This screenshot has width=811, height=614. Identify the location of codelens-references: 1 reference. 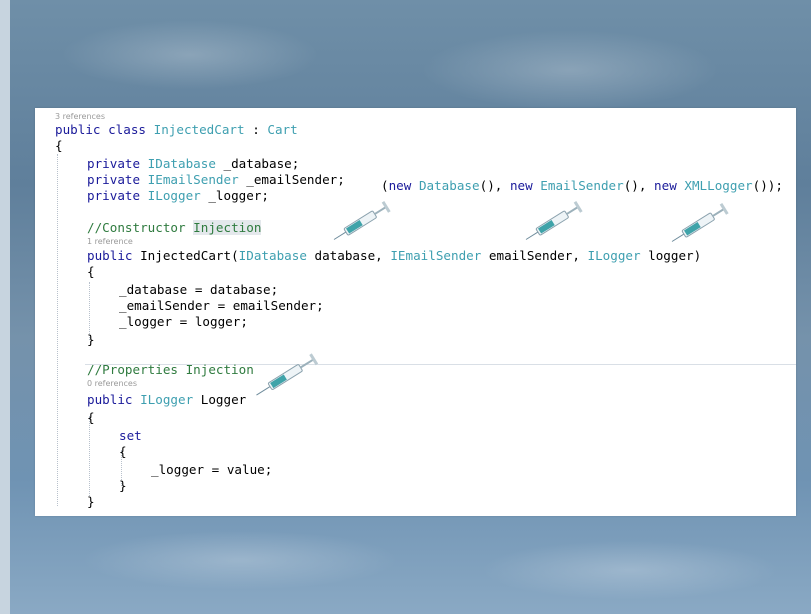
(110, 241).